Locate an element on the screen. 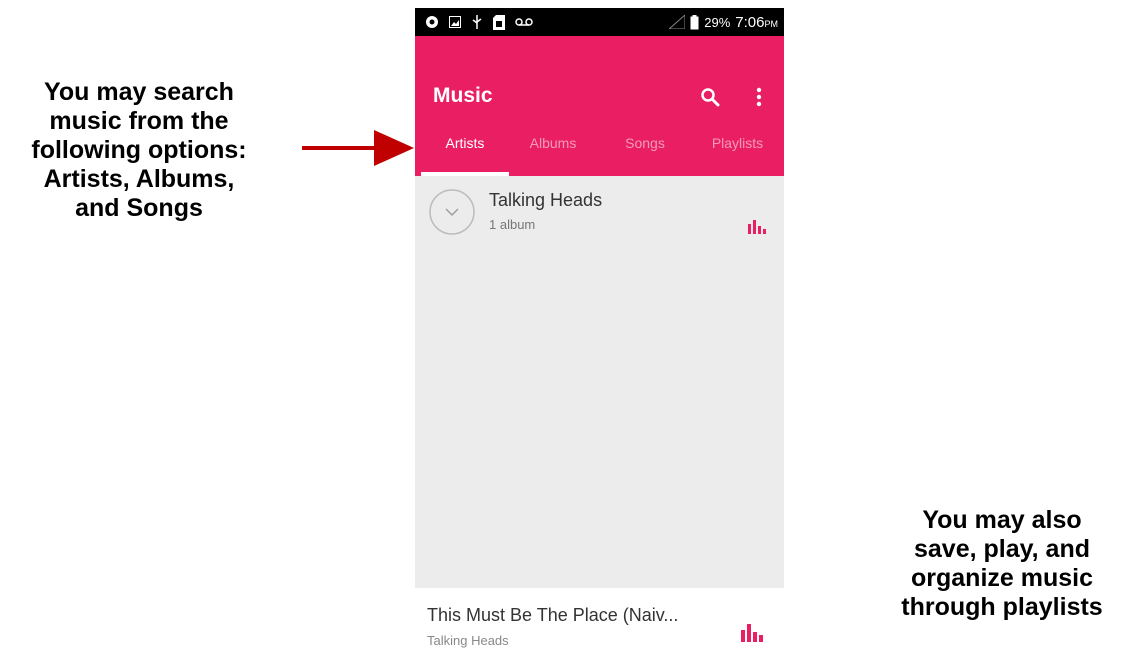 This screenshot has width=1127, height=651. search-button is located at coordinates (710, 97).